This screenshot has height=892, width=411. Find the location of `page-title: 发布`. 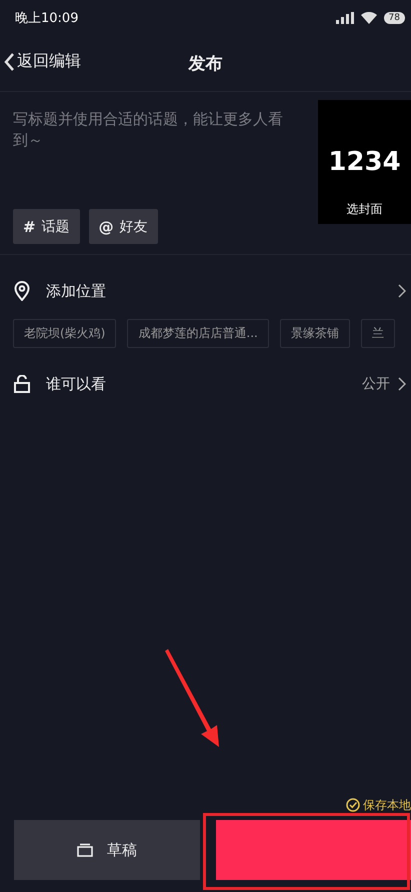

page-title: 发布 is located at coordinates (205, 63).